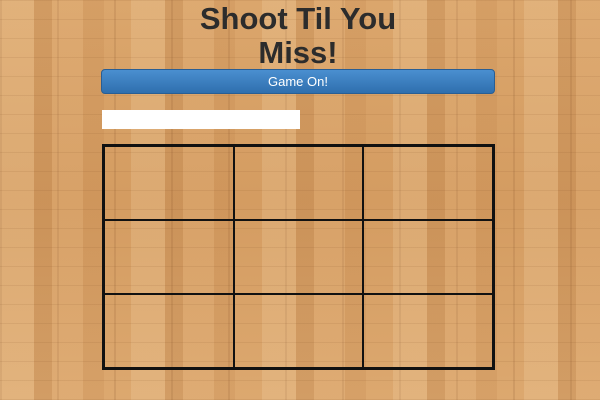 This screenshot has width=600, height=400. I want to click on game-title: Shoot Til You Miss!, so click(298, 36).